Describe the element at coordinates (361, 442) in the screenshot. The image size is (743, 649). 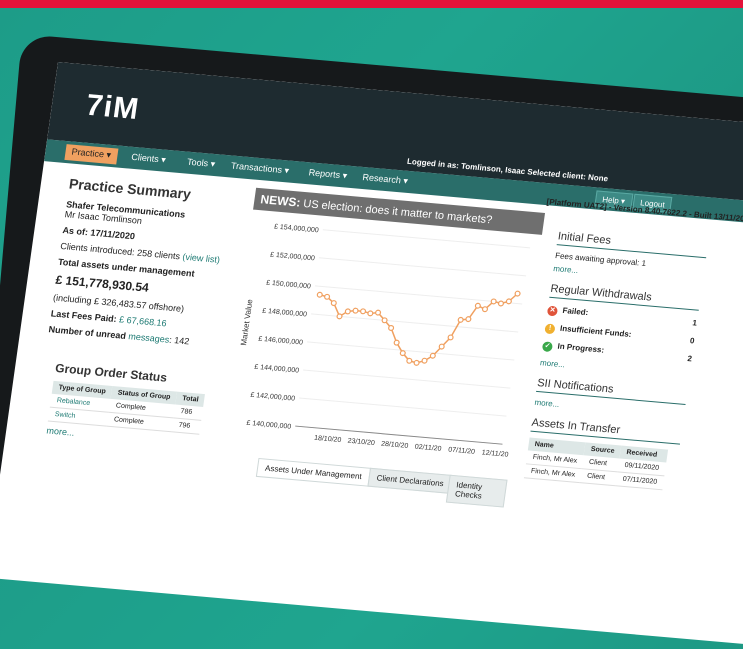
I see `x-tick-label: 23/10/20` at that location.